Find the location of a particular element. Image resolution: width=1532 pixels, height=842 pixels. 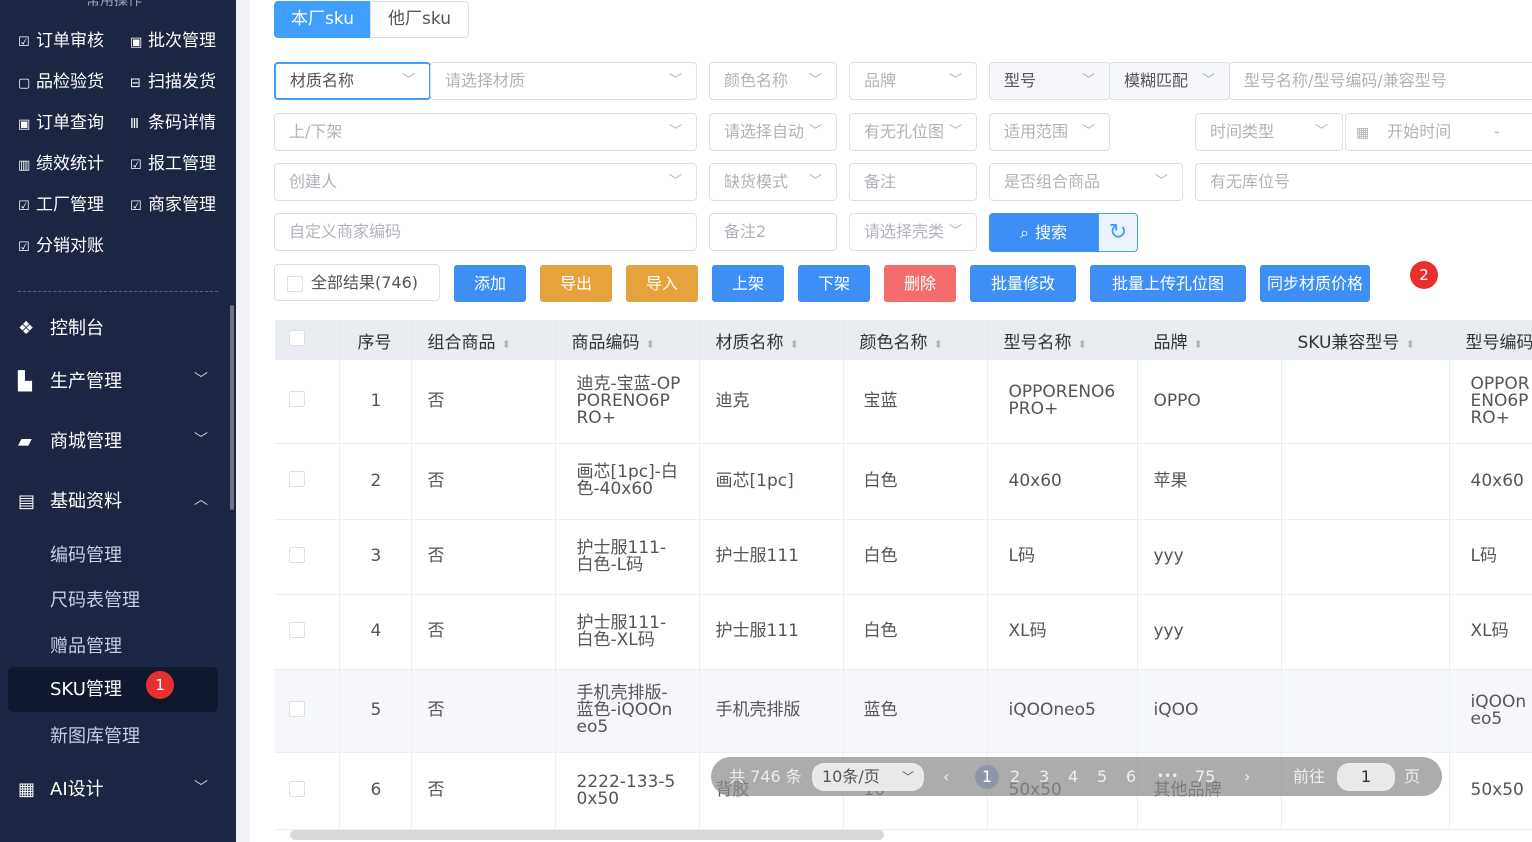

menu-mall: ▰ 商城管理 ﹀ is located at coordinates (118, 442).